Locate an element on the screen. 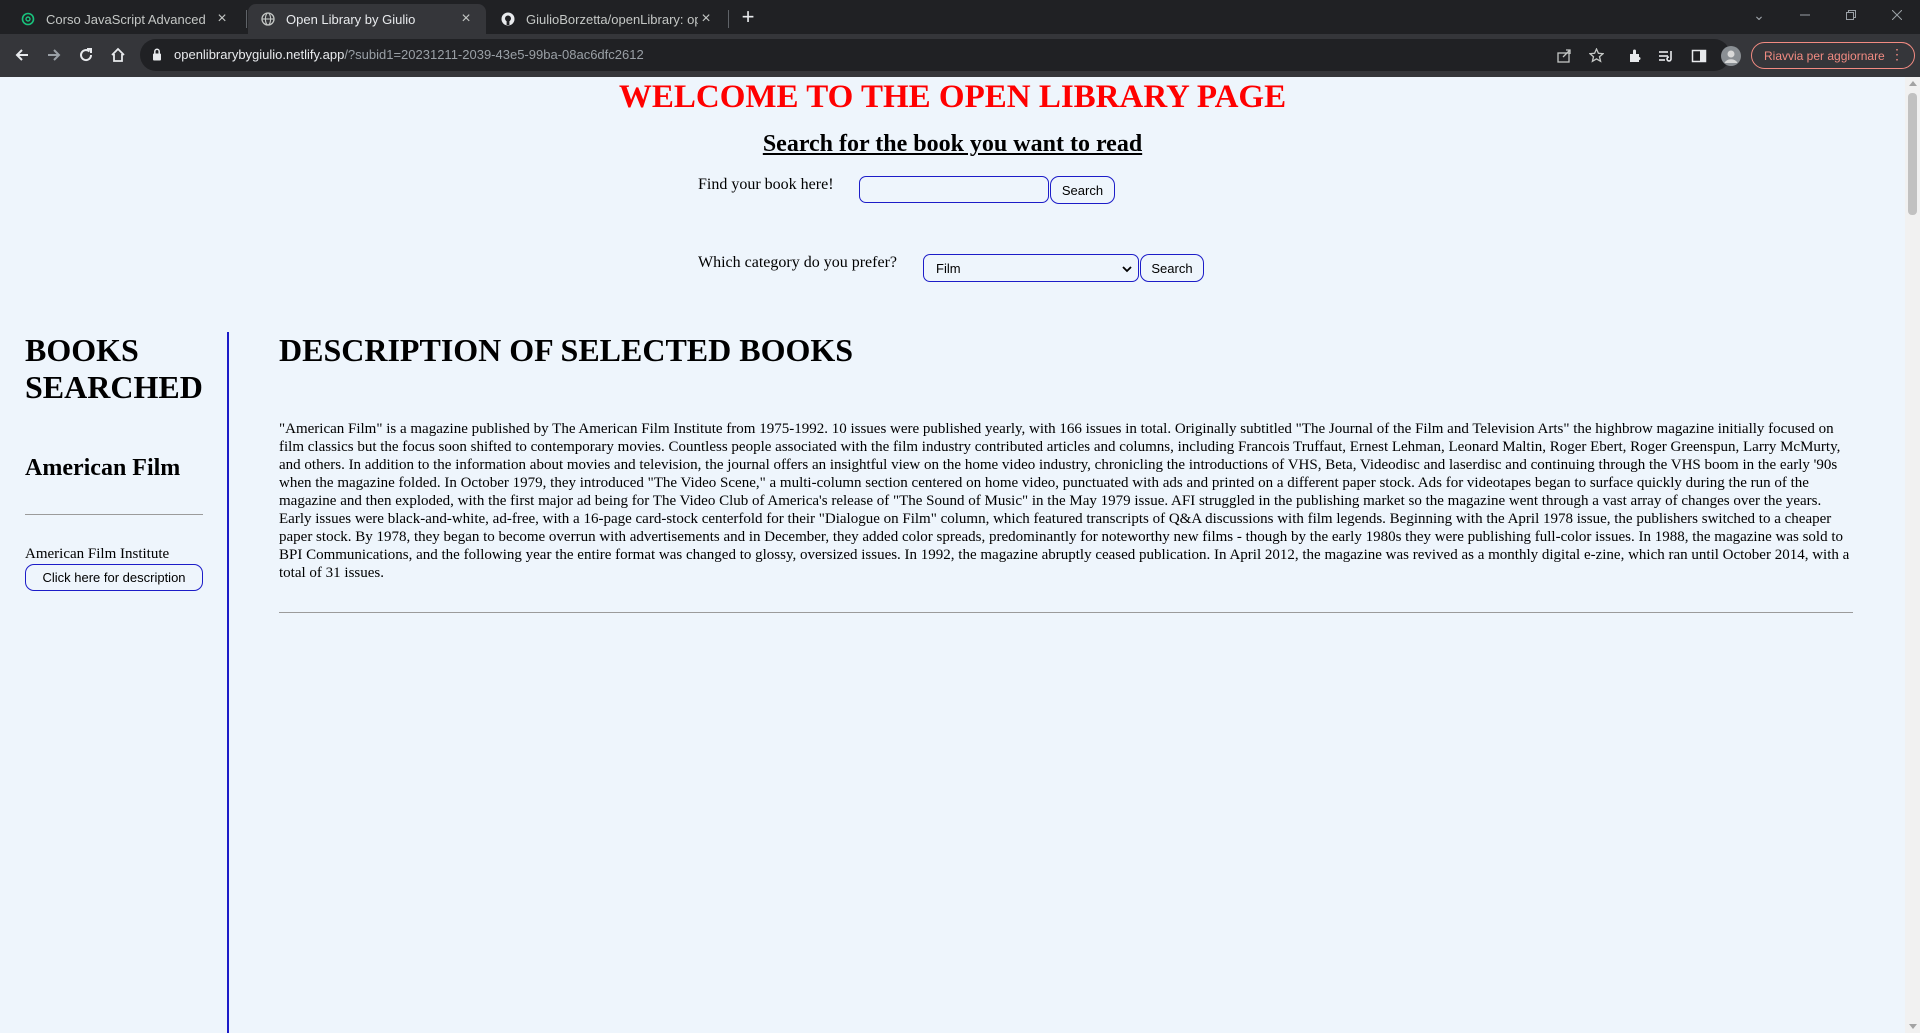  forward-icon is located at coordinates (54, 55).